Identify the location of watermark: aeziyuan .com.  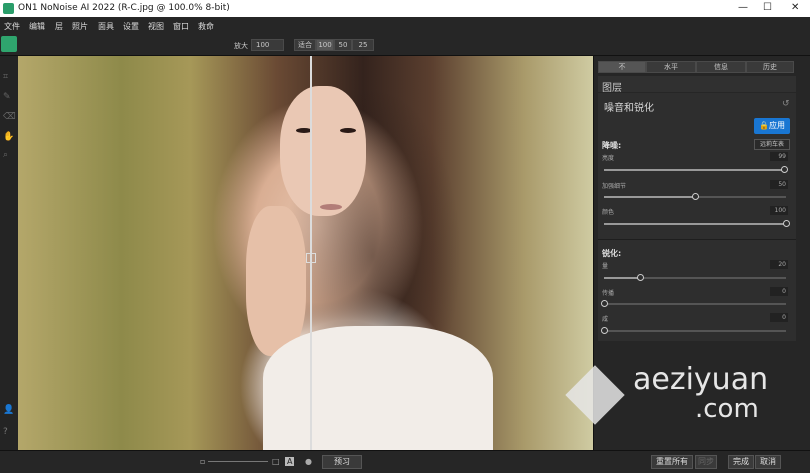
(685, 395).